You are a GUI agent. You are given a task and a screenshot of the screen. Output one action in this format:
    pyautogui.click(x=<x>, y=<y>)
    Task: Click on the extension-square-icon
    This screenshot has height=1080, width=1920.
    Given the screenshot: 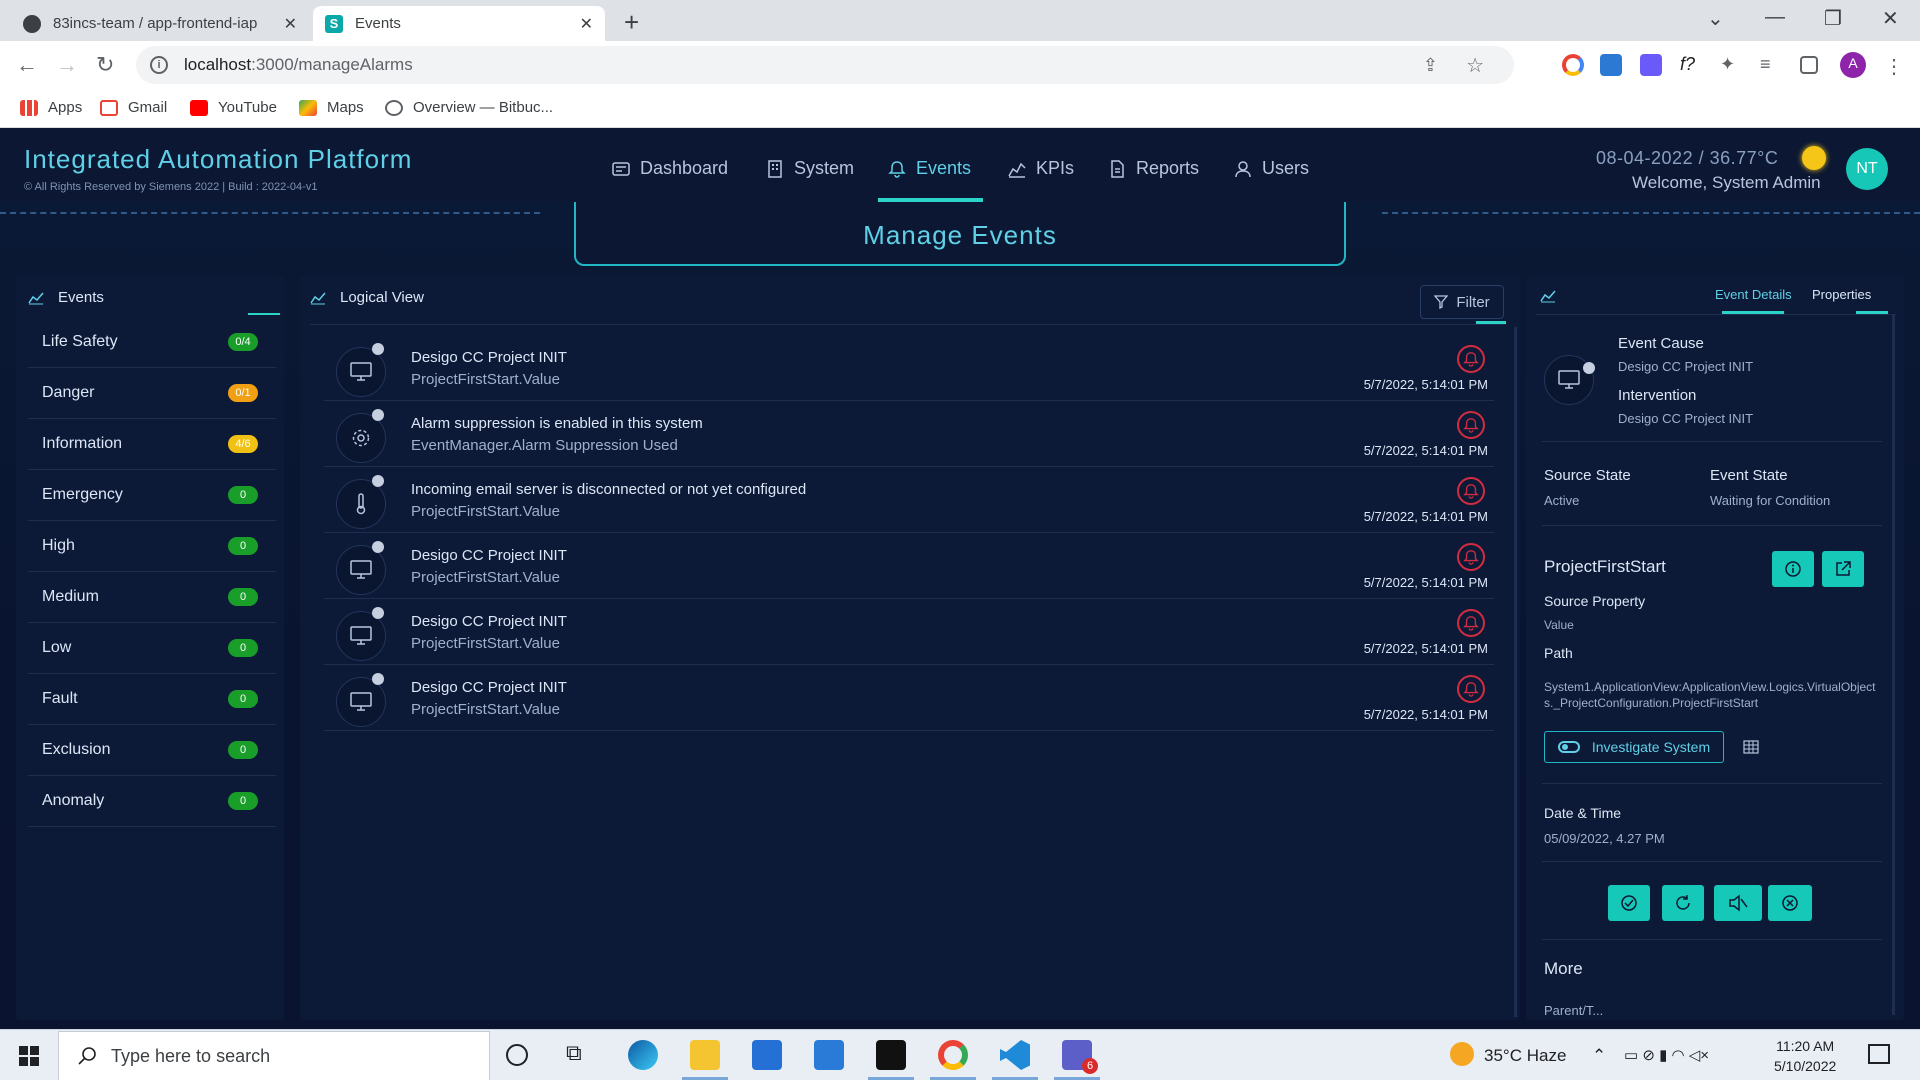 What is the action you would take?
    pyautogui.click(x=1651, y=65)
    